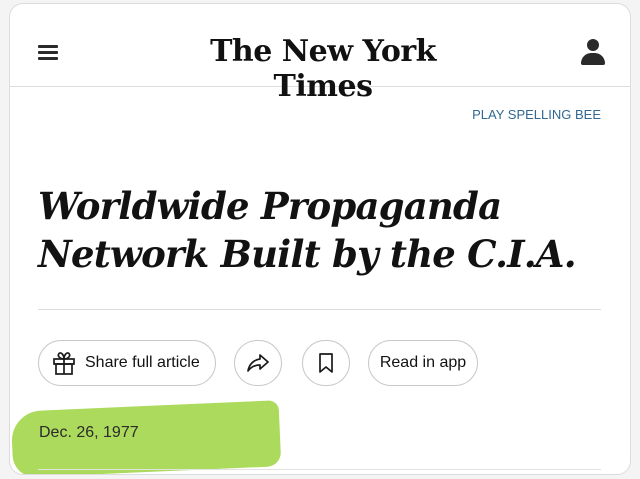  I want to click on bookmark-icon, so click(326, 363).